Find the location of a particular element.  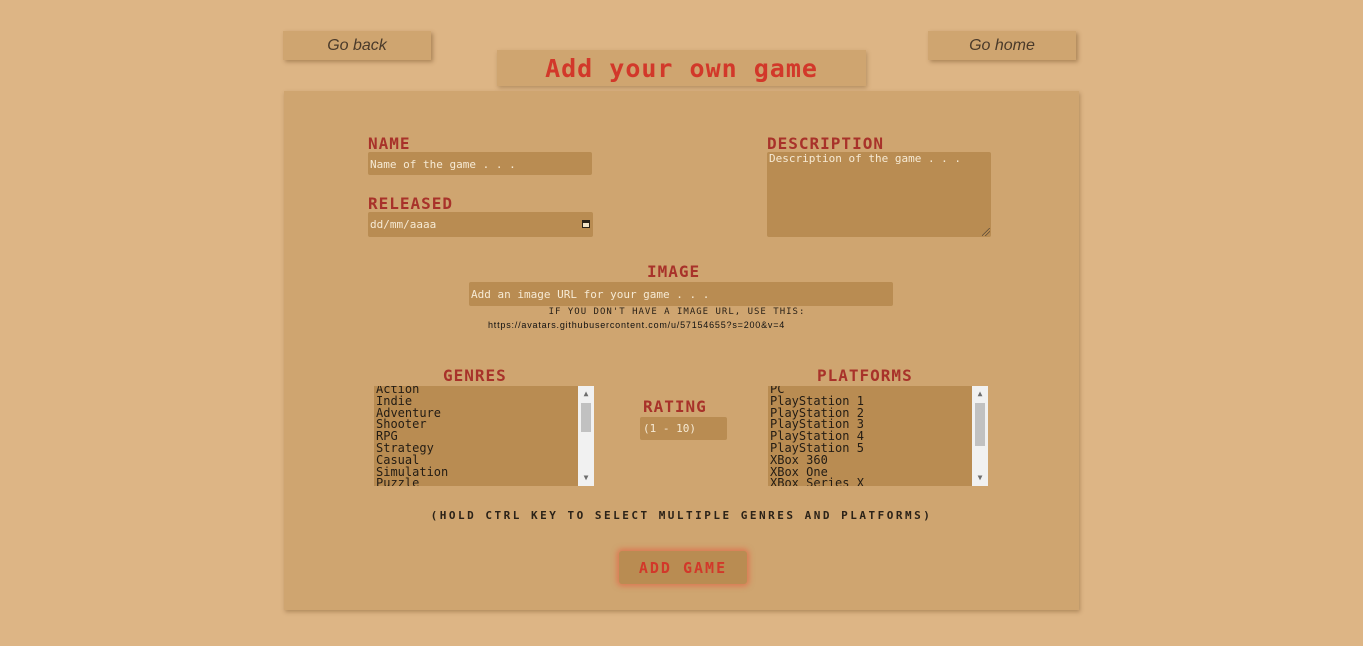

platform-option: XBox Series X is located at coordinates (871, 481).